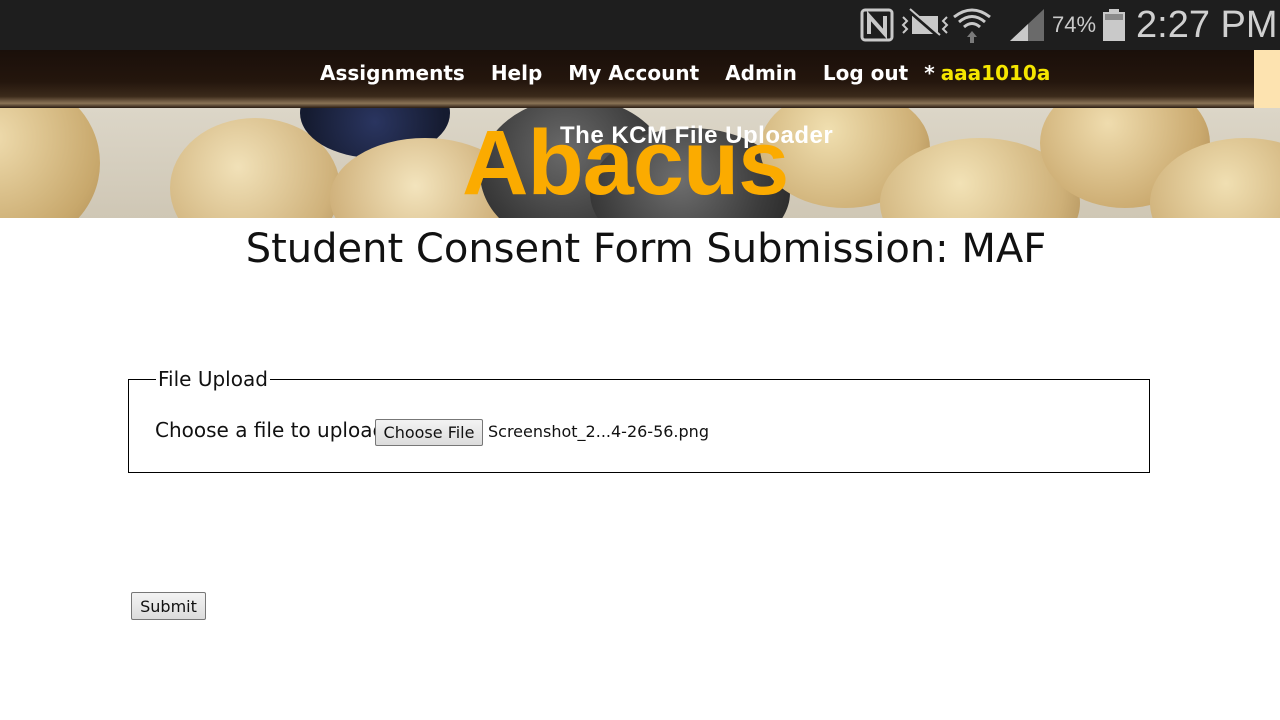 Image resolution: width=1280 pixels, height=720 pixels. Describe the element at coordinates (516, 73) in the screenshot. I see `nav-link-help: Help` at that location.